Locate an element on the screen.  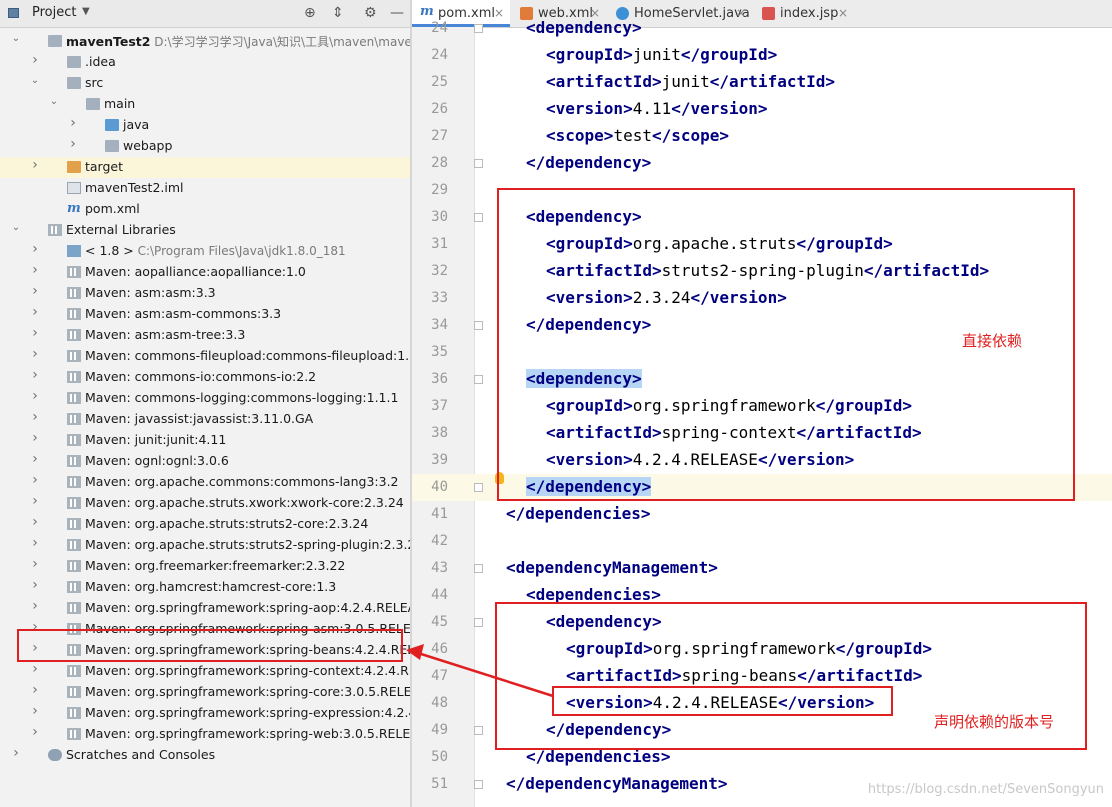
tree-item: › Maven: javassist:javassist:3.11.0.GA is located at coordinates (205, 419).